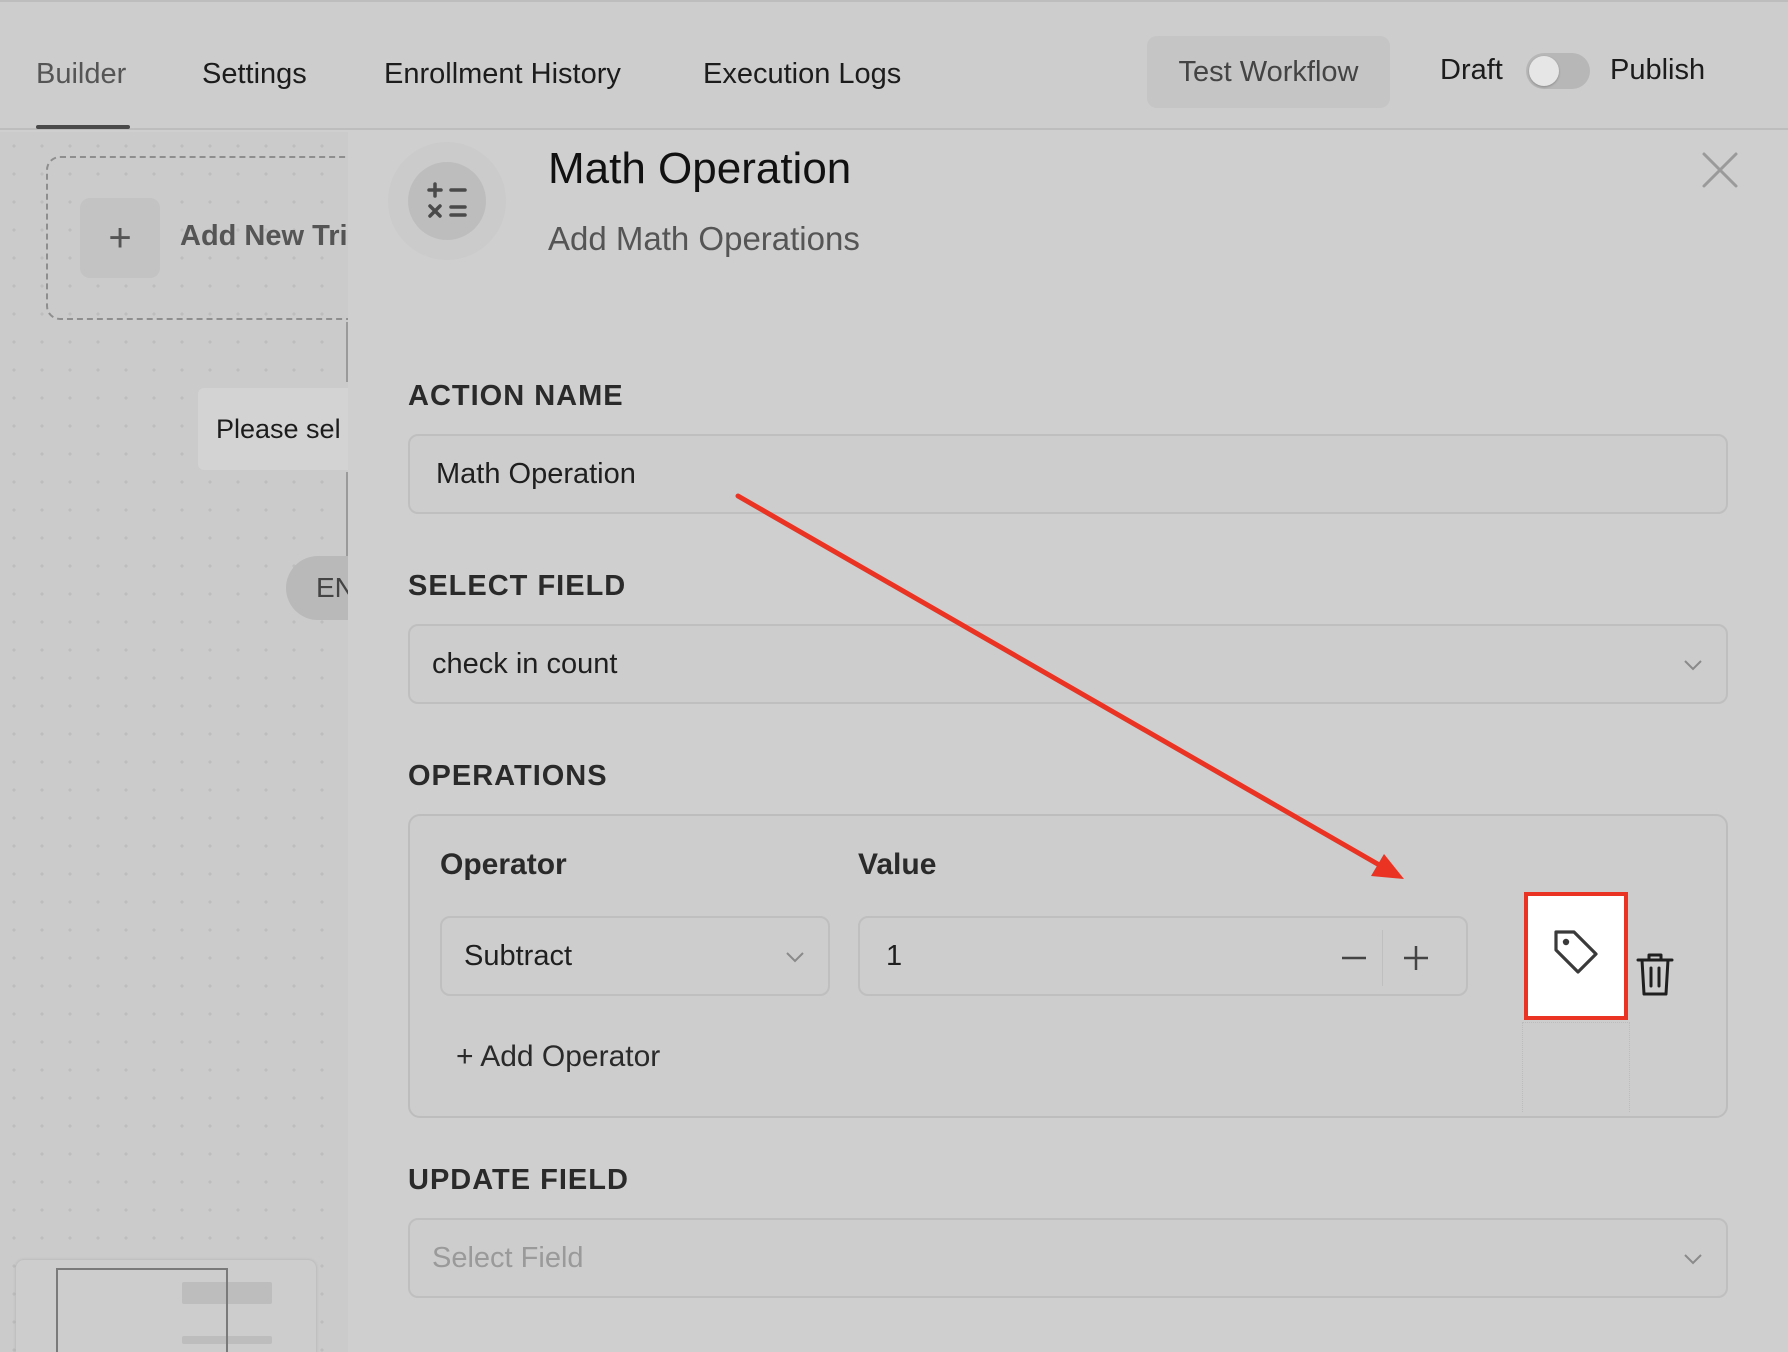  I want to click on value-number: 1, so click(894, 956).